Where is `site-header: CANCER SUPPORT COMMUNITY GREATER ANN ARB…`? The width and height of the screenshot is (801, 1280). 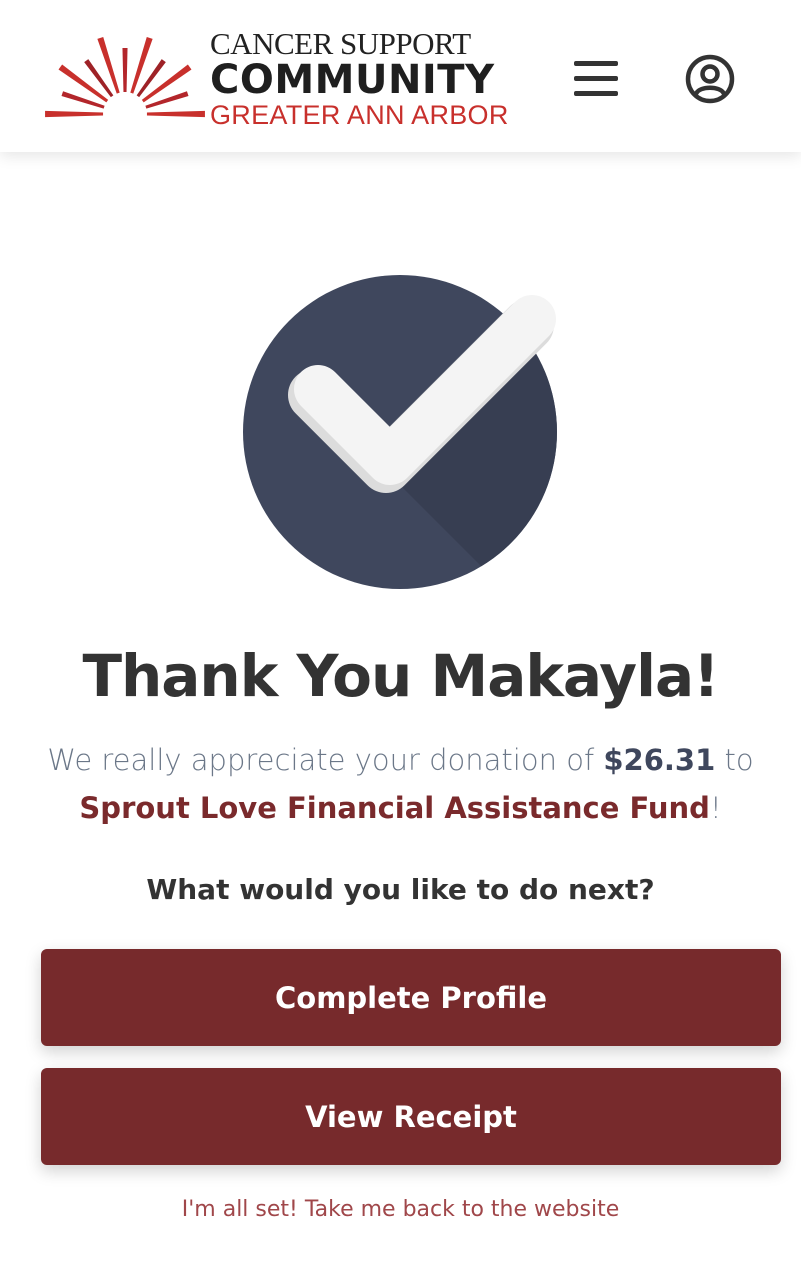
site-header: CANCER SUPPORT COMMUNITY GREATER ANN ARB… is located at coordinates (400, 76).